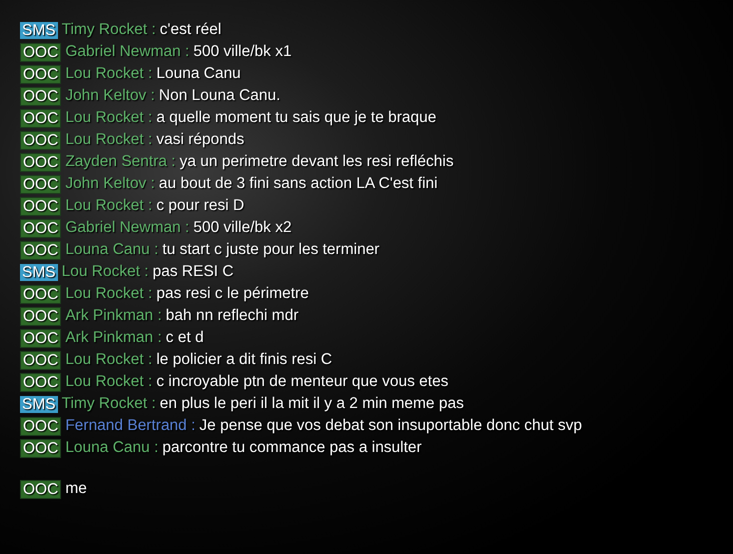  I want to click on message-text: c et d, so click(185, 338).